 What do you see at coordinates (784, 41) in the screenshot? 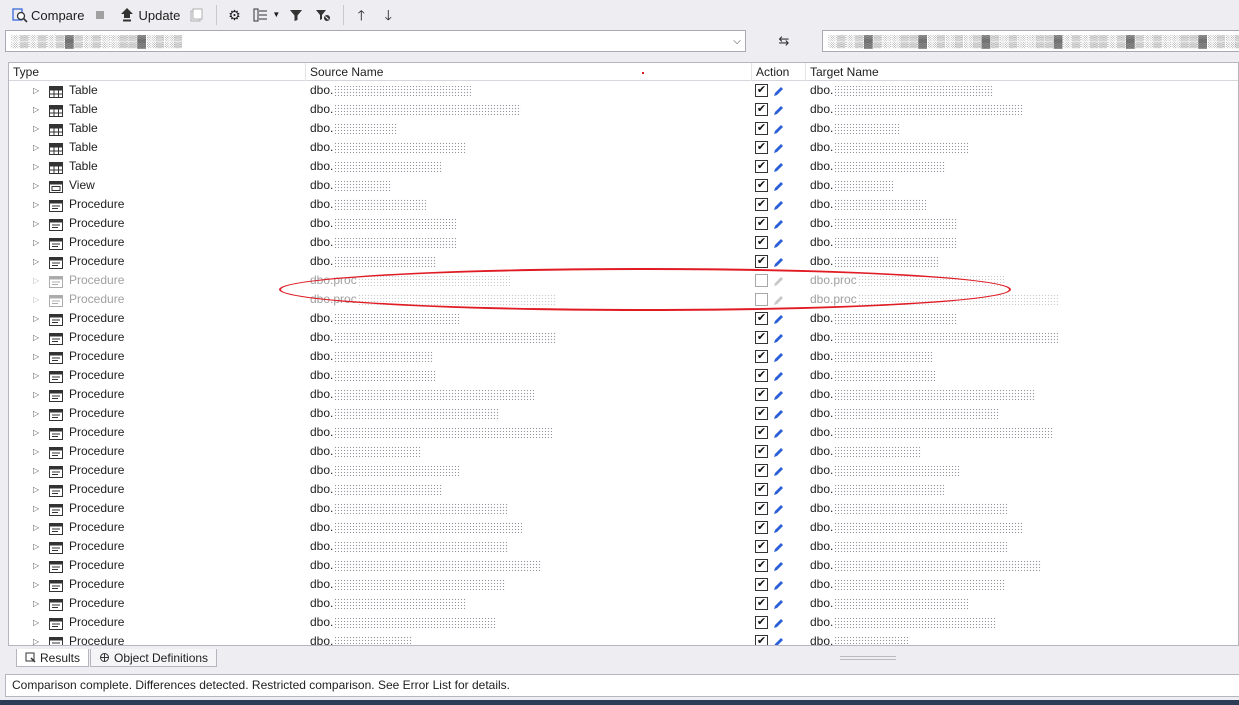
I see `swap-direction-icon: ⇆` at bounding box center [784, 41].